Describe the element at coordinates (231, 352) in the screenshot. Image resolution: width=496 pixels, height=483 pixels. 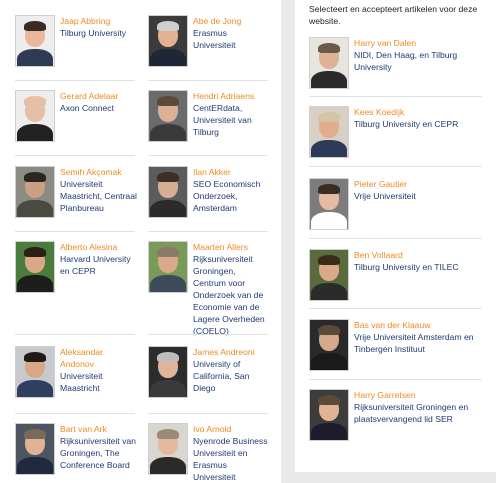
I see `person-name-link: James Andreoni` at that location.